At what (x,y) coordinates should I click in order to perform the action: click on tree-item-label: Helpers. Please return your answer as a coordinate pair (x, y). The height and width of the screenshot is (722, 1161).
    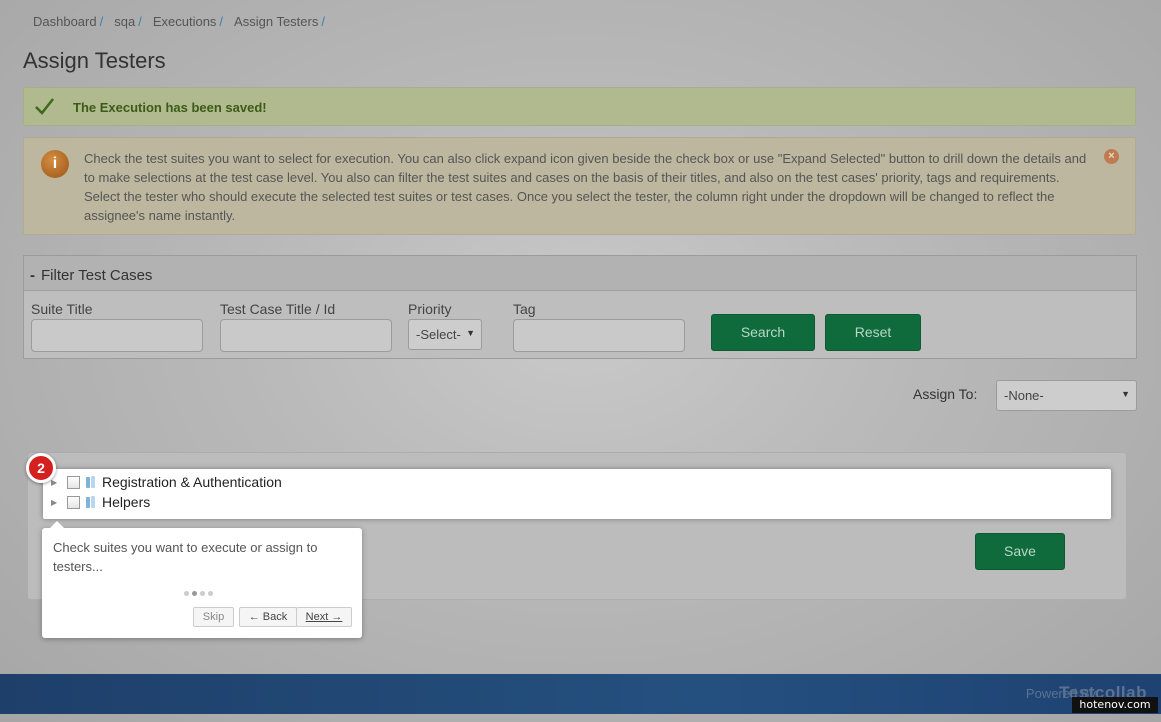
    Looking at the image, I should click on (126, 502).